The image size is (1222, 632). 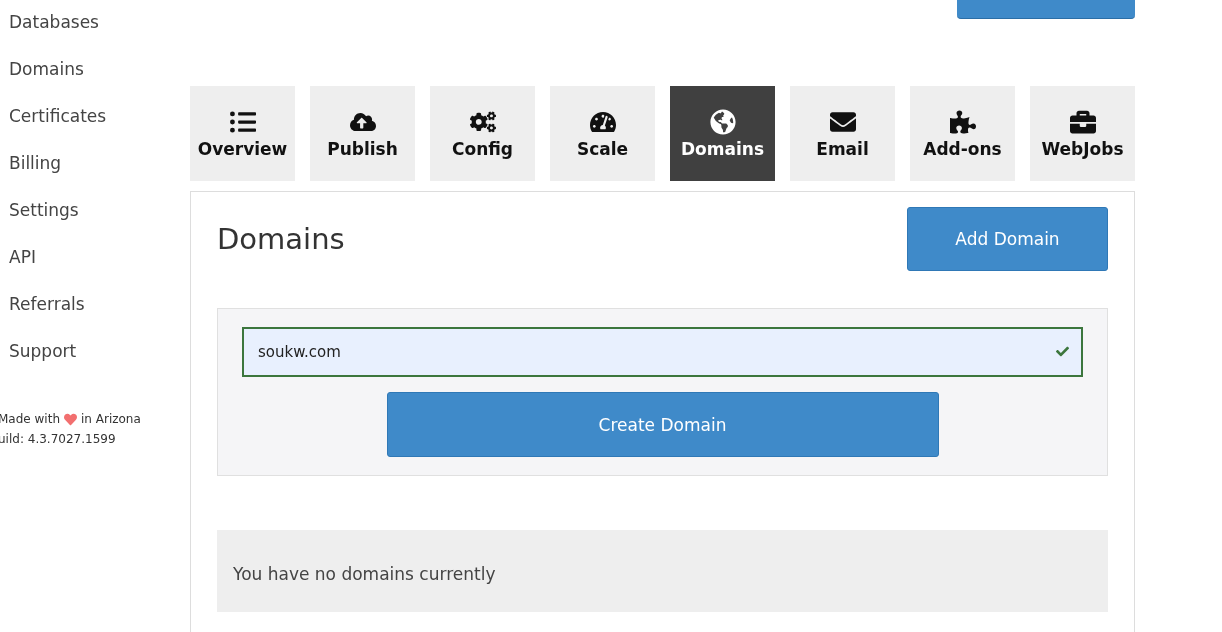 I want to click on nav-tab: Scale, so click(x=602, y=133).